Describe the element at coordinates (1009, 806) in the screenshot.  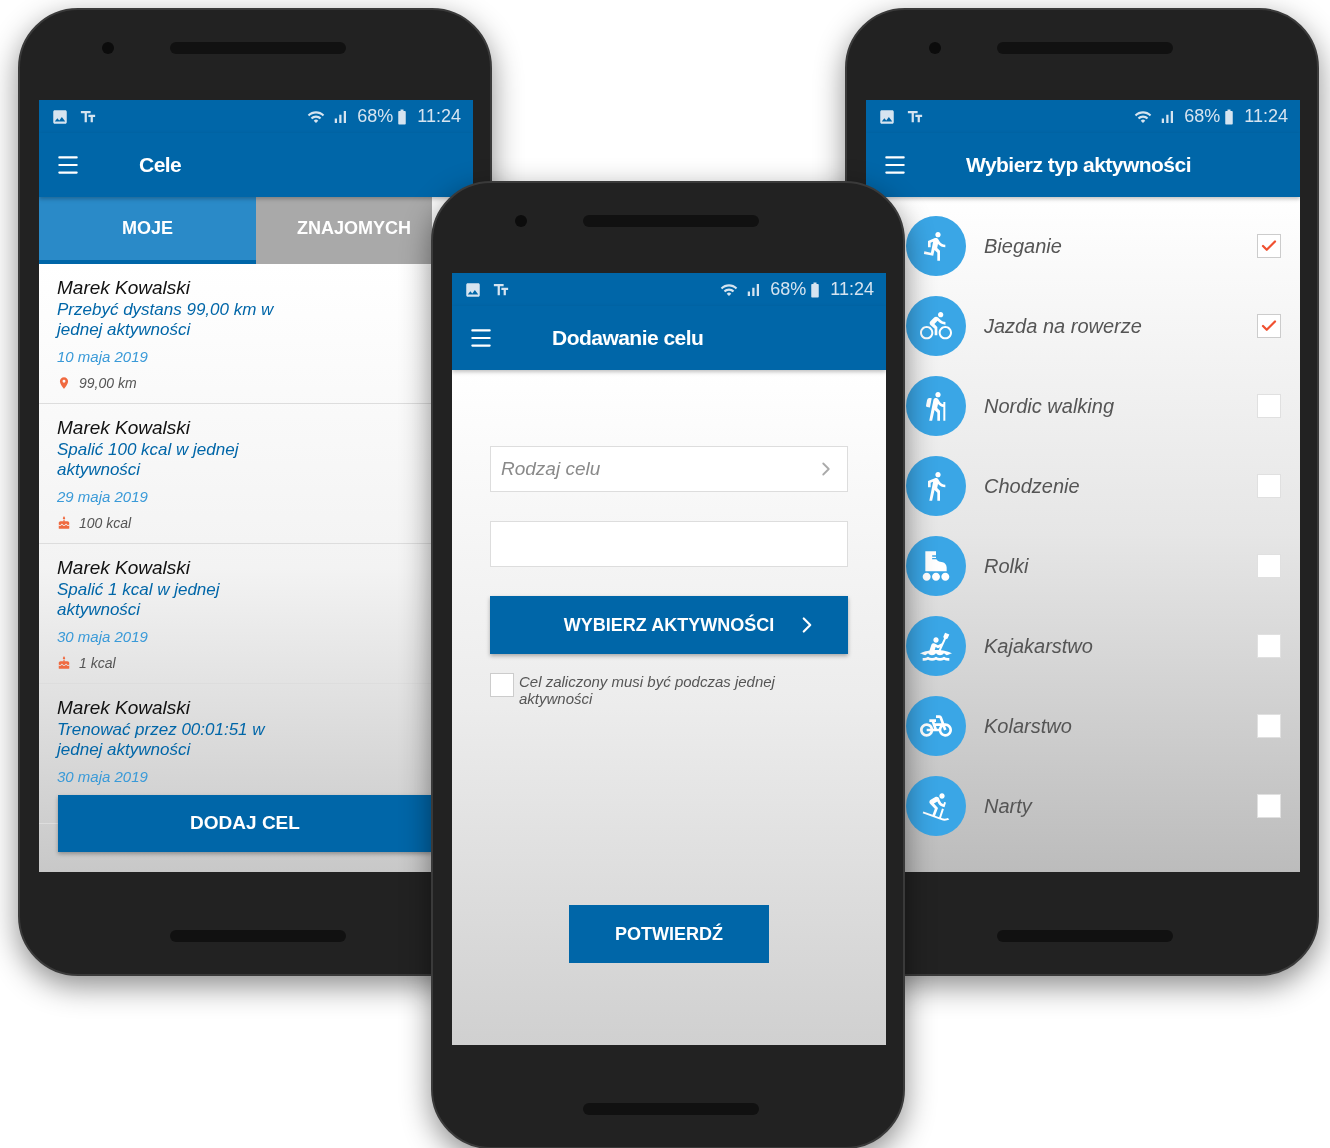
I see `activity-label: Narty` at that location.